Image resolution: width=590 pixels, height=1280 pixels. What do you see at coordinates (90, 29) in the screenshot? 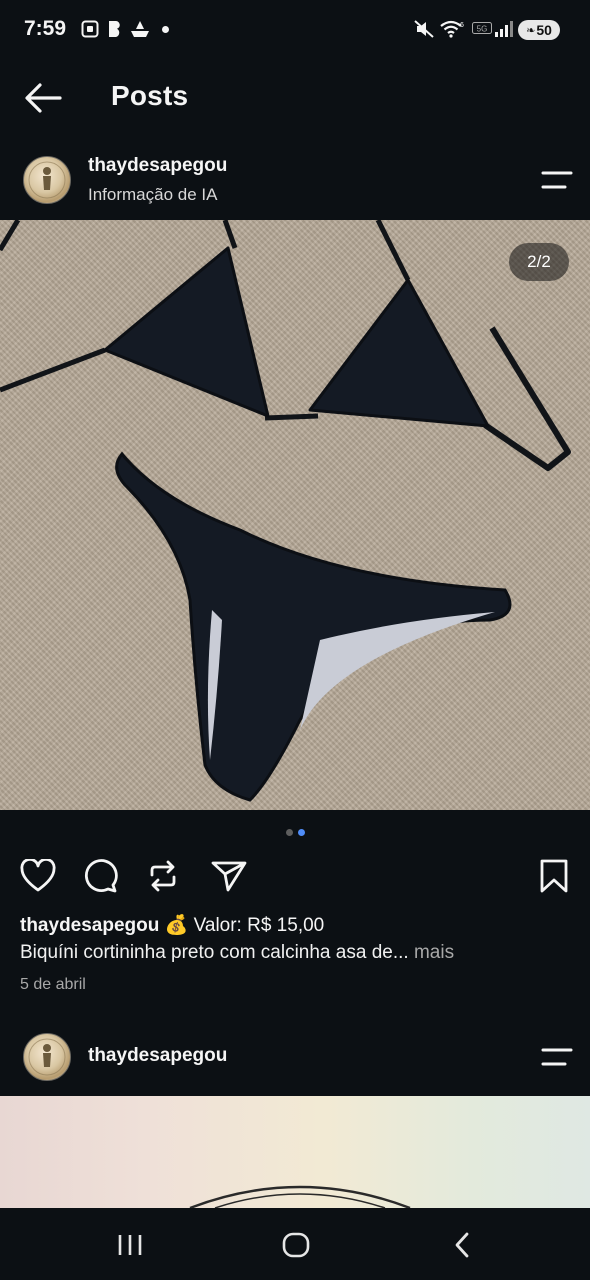
I see `screenshot-icon` at bounding box center [90, 29].